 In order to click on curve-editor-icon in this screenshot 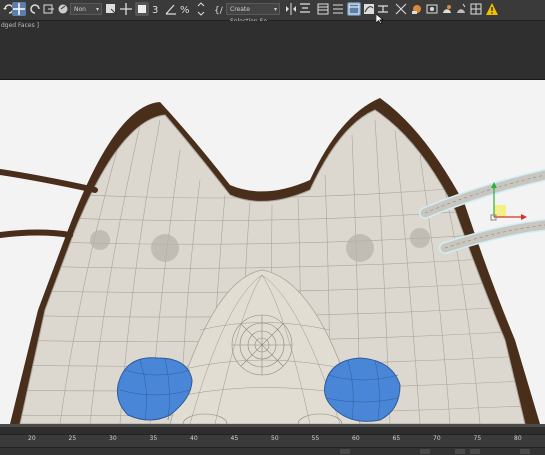, I will do `click(369, 9)`.